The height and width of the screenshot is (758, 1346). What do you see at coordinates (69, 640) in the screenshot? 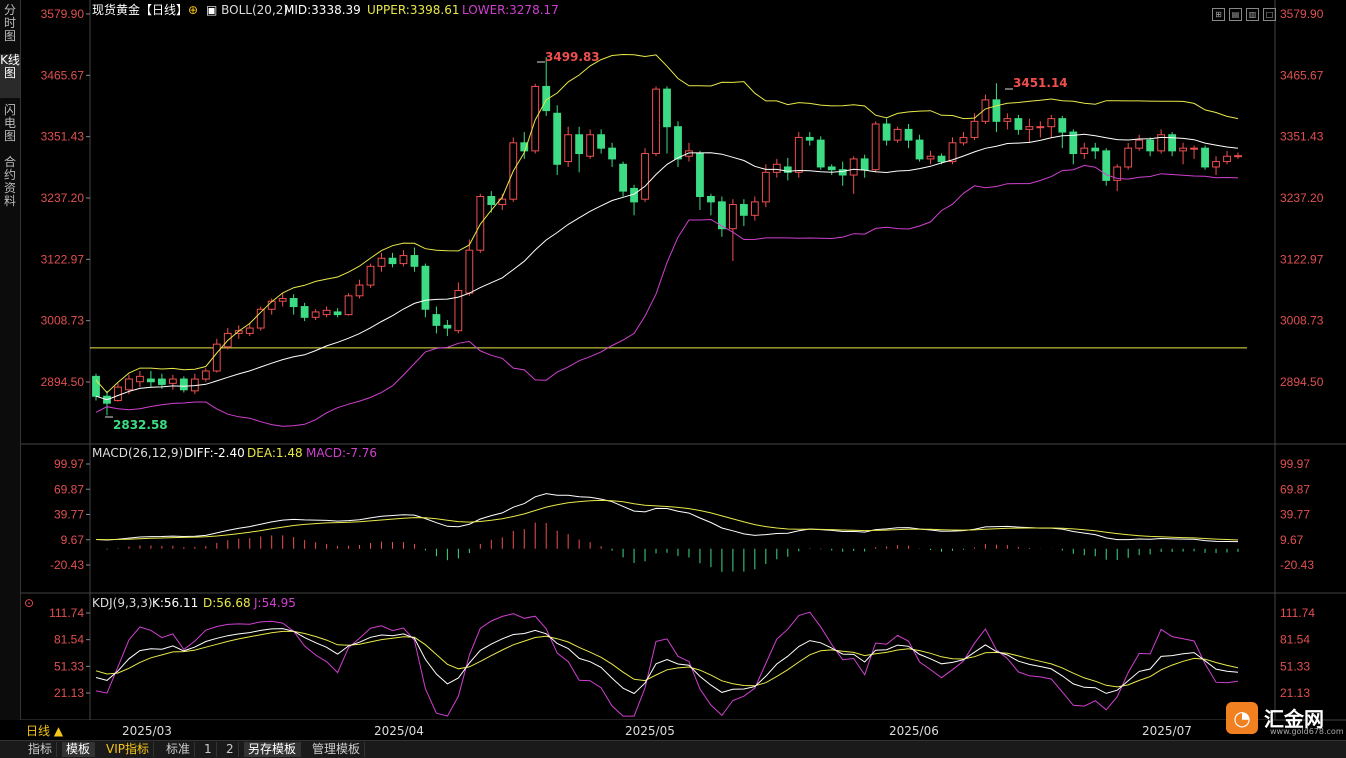
I see `kdj-axis-label-left: 81.54` at bounding box center [69, 640].